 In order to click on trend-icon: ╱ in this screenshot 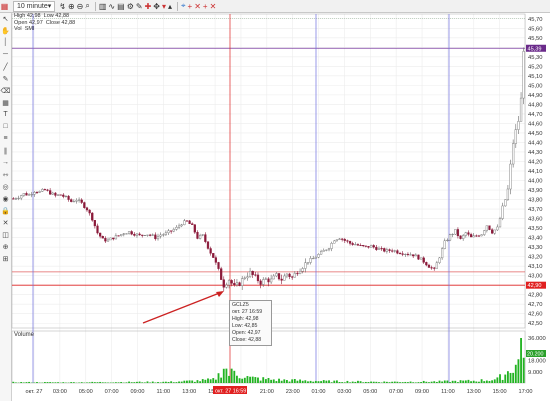, I will do `click(5, 66)`.